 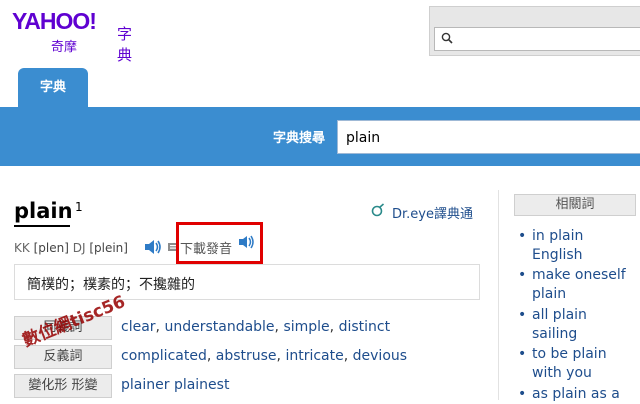 I want to click on kk-value: [plen], so click(x=51, y=248).